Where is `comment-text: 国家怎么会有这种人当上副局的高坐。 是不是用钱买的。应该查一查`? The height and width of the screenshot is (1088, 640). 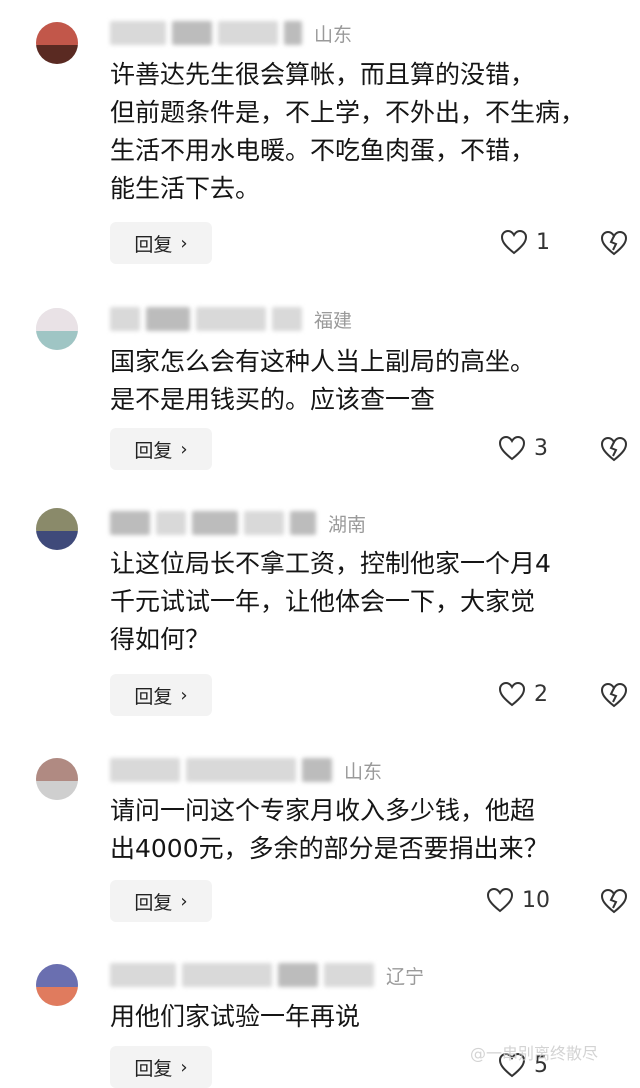 comment-text: 国家怎么会有这种人当上副局的高坐。 是不是用钱买的。应该查一查 is located at coordinates (323, 380).